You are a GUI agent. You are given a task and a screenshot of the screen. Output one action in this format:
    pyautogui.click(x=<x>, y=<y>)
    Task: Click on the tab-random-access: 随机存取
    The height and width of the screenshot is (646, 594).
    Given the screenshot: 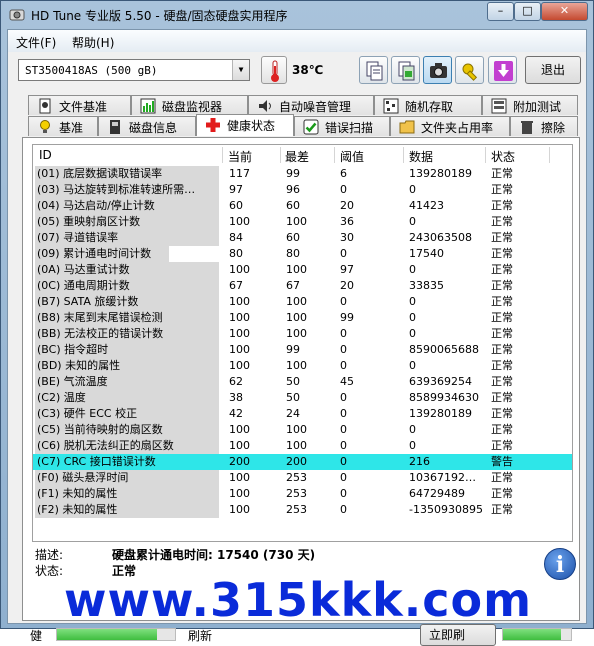 What is the action you would take?
    pyautogui.click(x=428, y=105)
    